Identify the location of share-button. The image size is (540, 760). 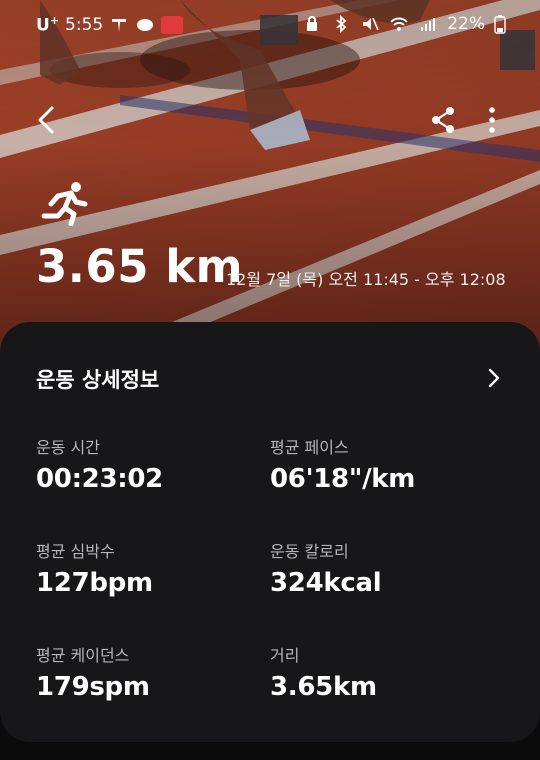
(444, 120).